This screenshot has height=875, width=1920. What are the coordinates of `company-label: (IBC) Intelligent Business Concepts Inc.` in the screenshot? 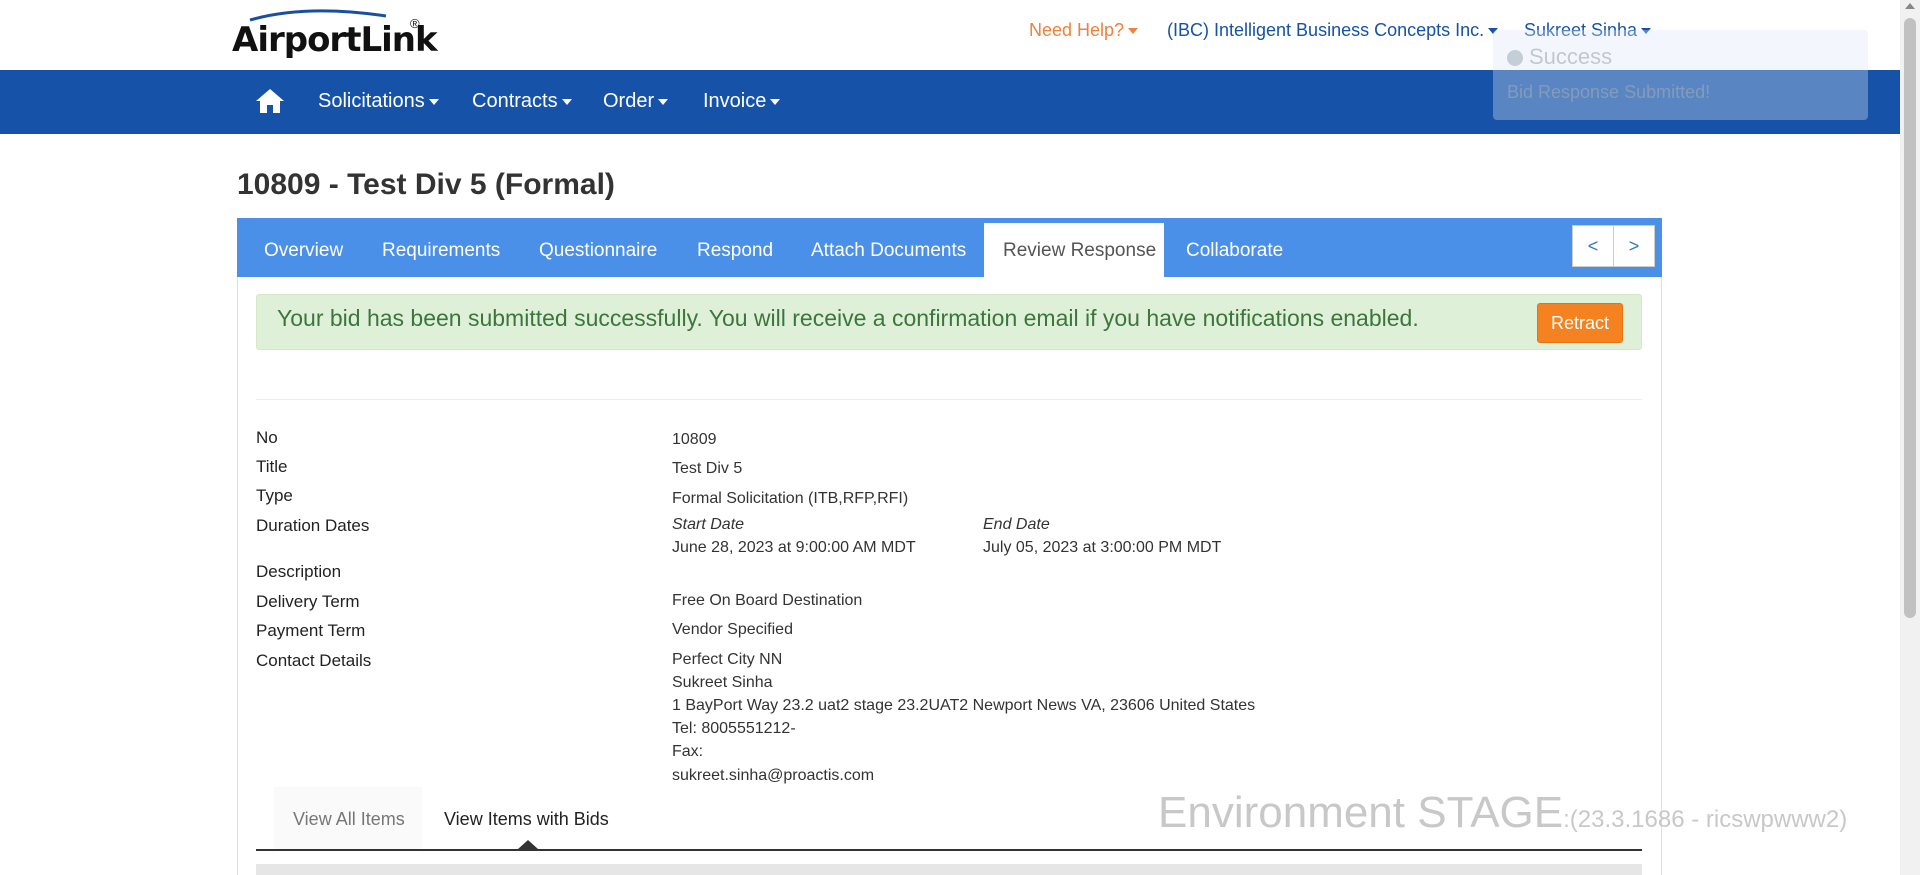 It's located at (1326, 30).